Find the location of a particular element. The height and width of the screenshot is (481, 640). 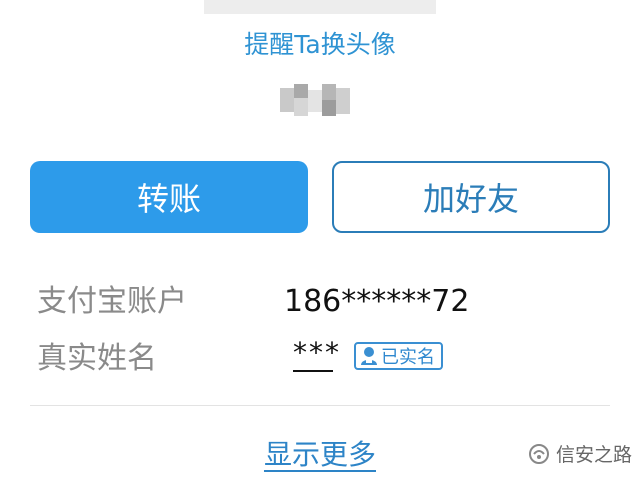

transfer-button: 转账 is located at coordinates (169, 197).